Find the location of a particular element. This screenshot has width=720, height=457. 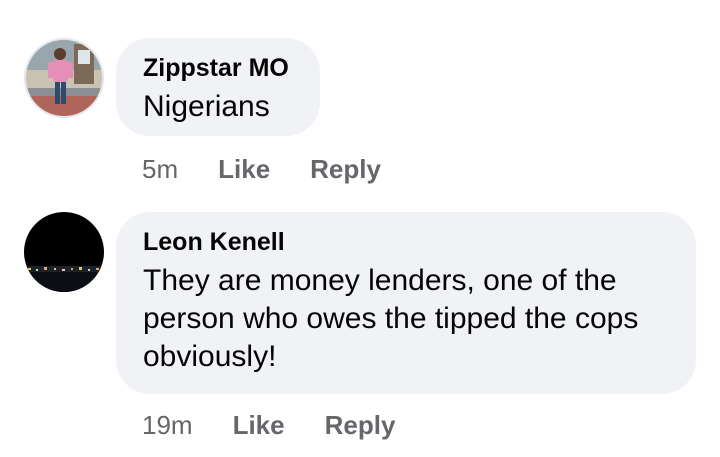

comment-timestamp: 19m is located at coordinates (167, 425).